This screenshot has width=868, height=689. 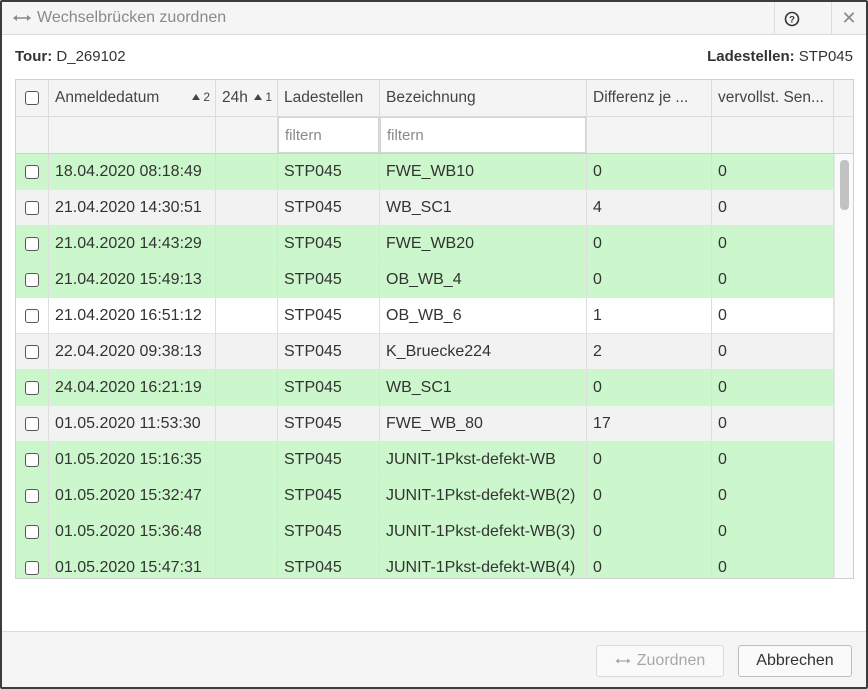 What do you see at coordinates (206, 97) in the screenshot?
I see `sort-order: 2` at bounding box center [206, 97].